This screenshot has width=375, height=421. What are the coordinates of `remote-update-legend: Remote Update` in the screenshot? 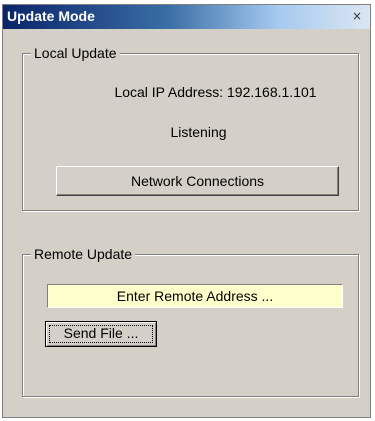 It's located at (83, 254).